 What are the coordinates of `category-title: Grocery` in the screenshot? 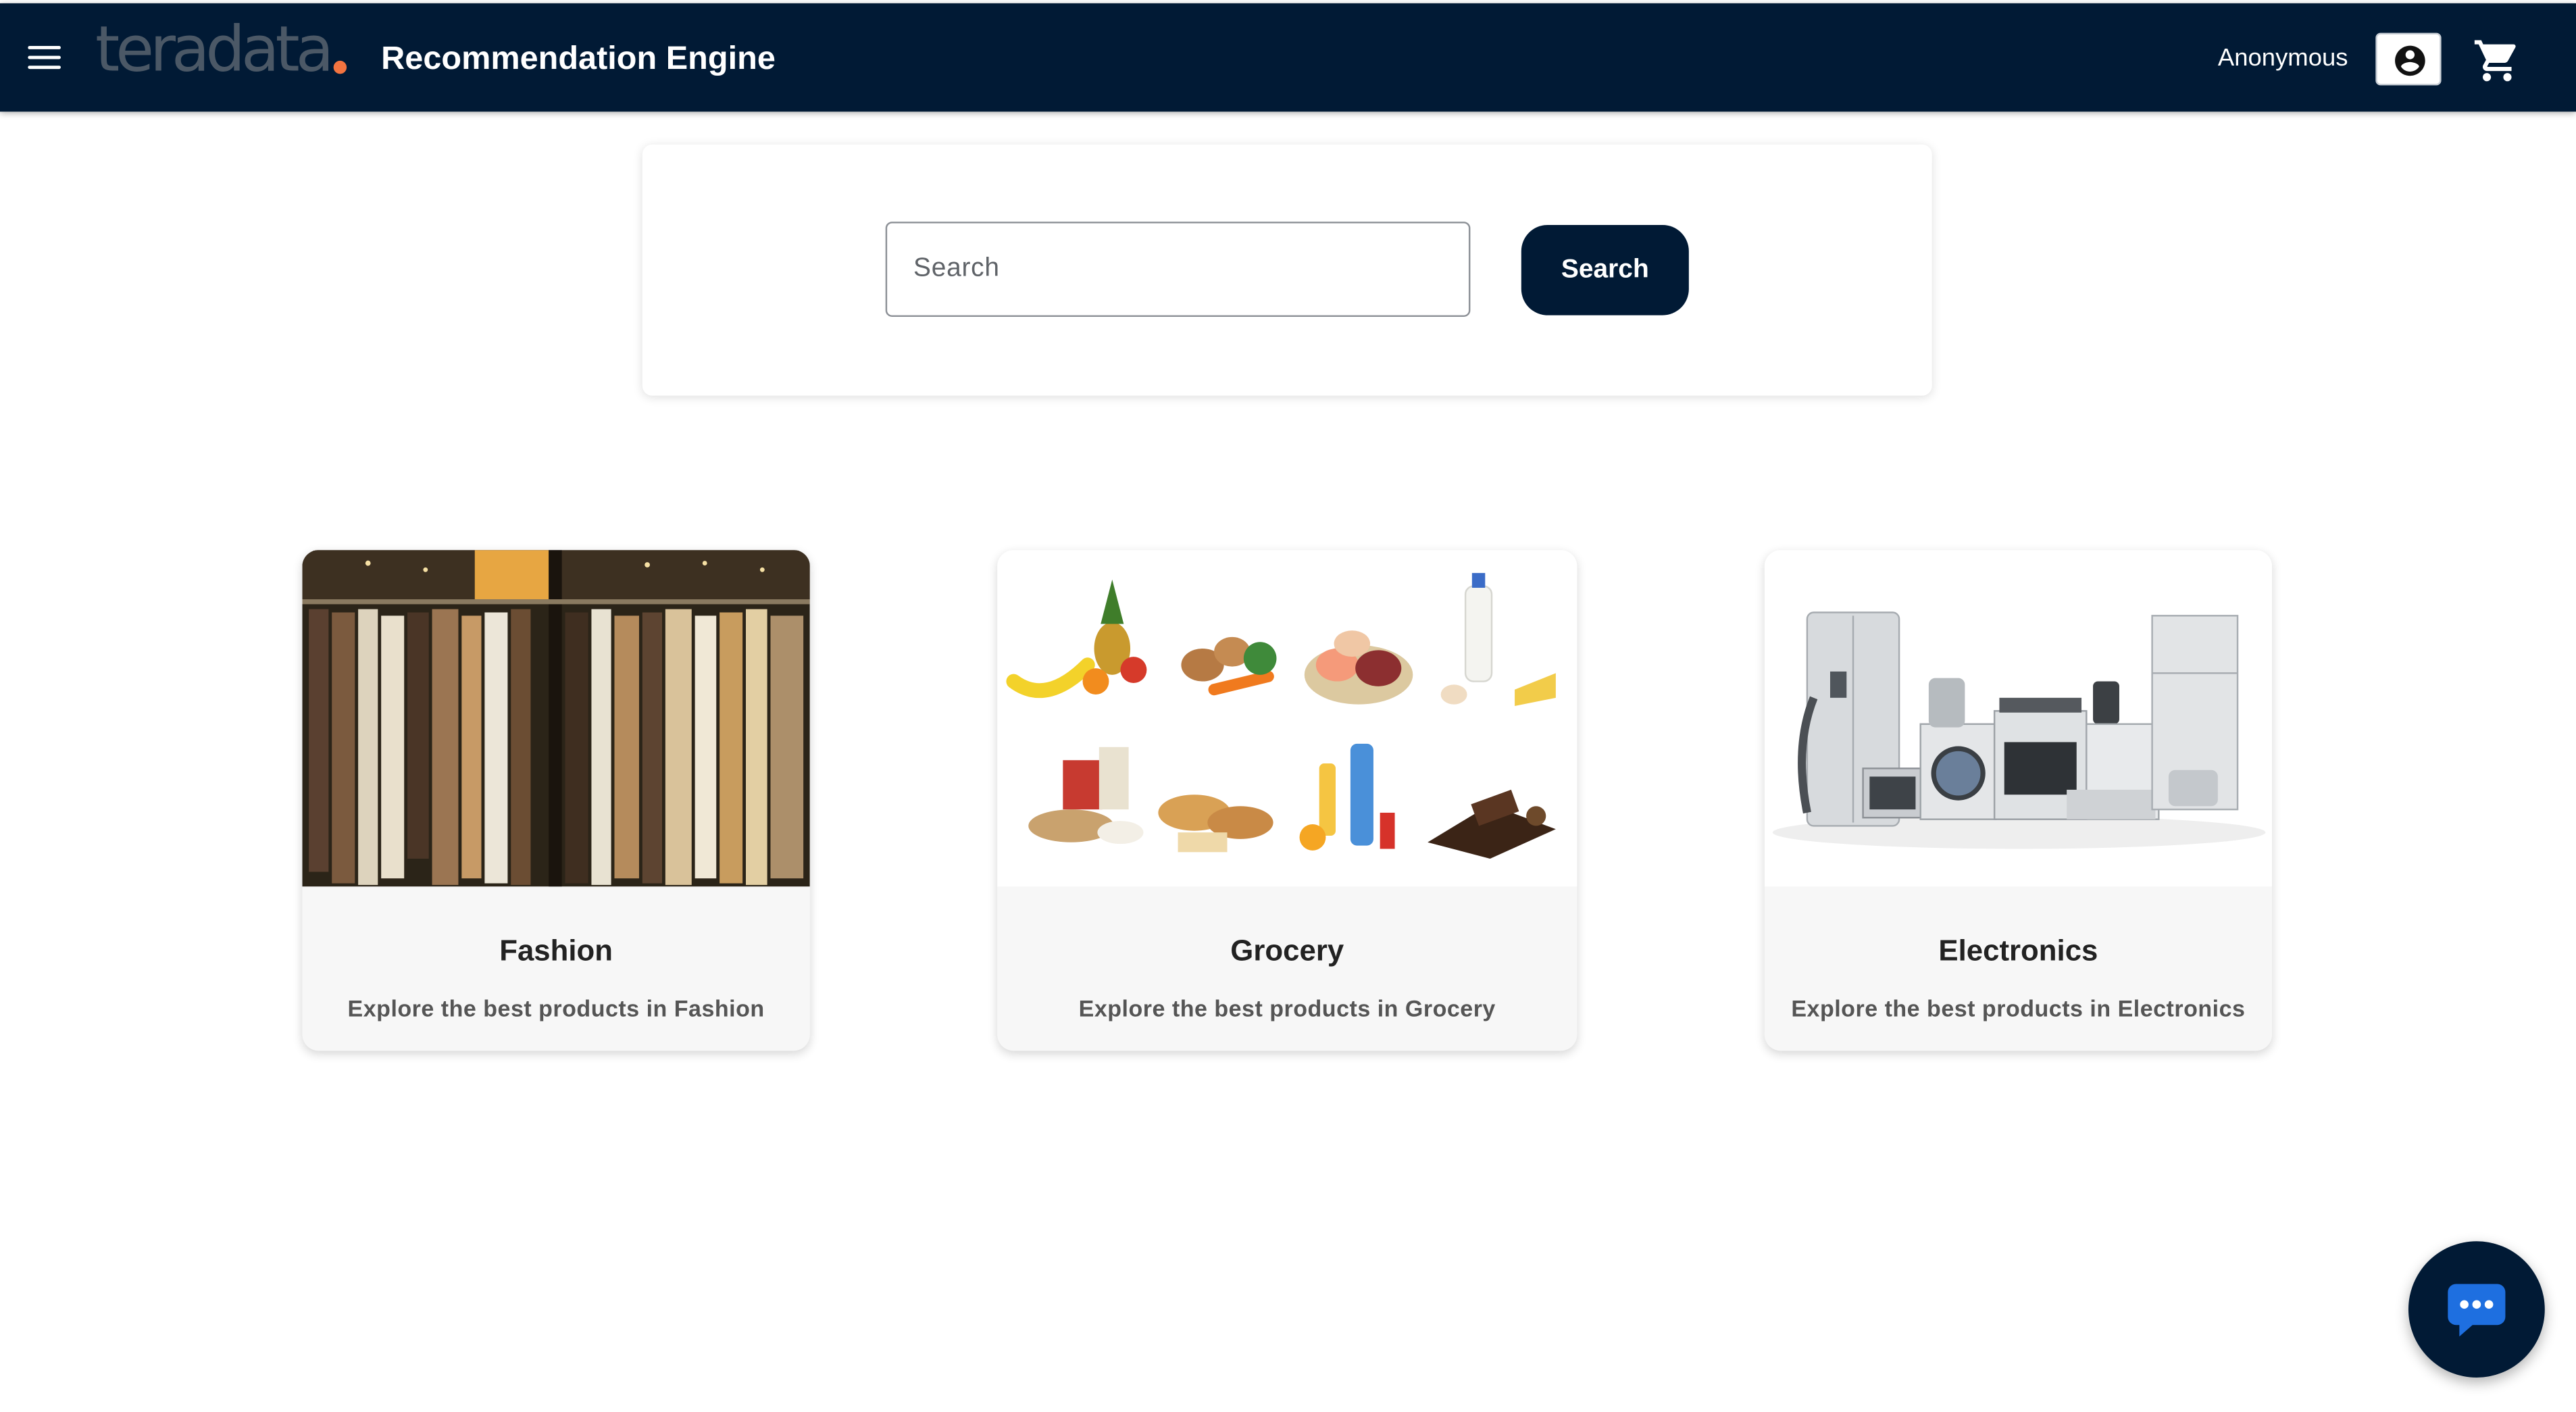 It's located at (1287, 950).